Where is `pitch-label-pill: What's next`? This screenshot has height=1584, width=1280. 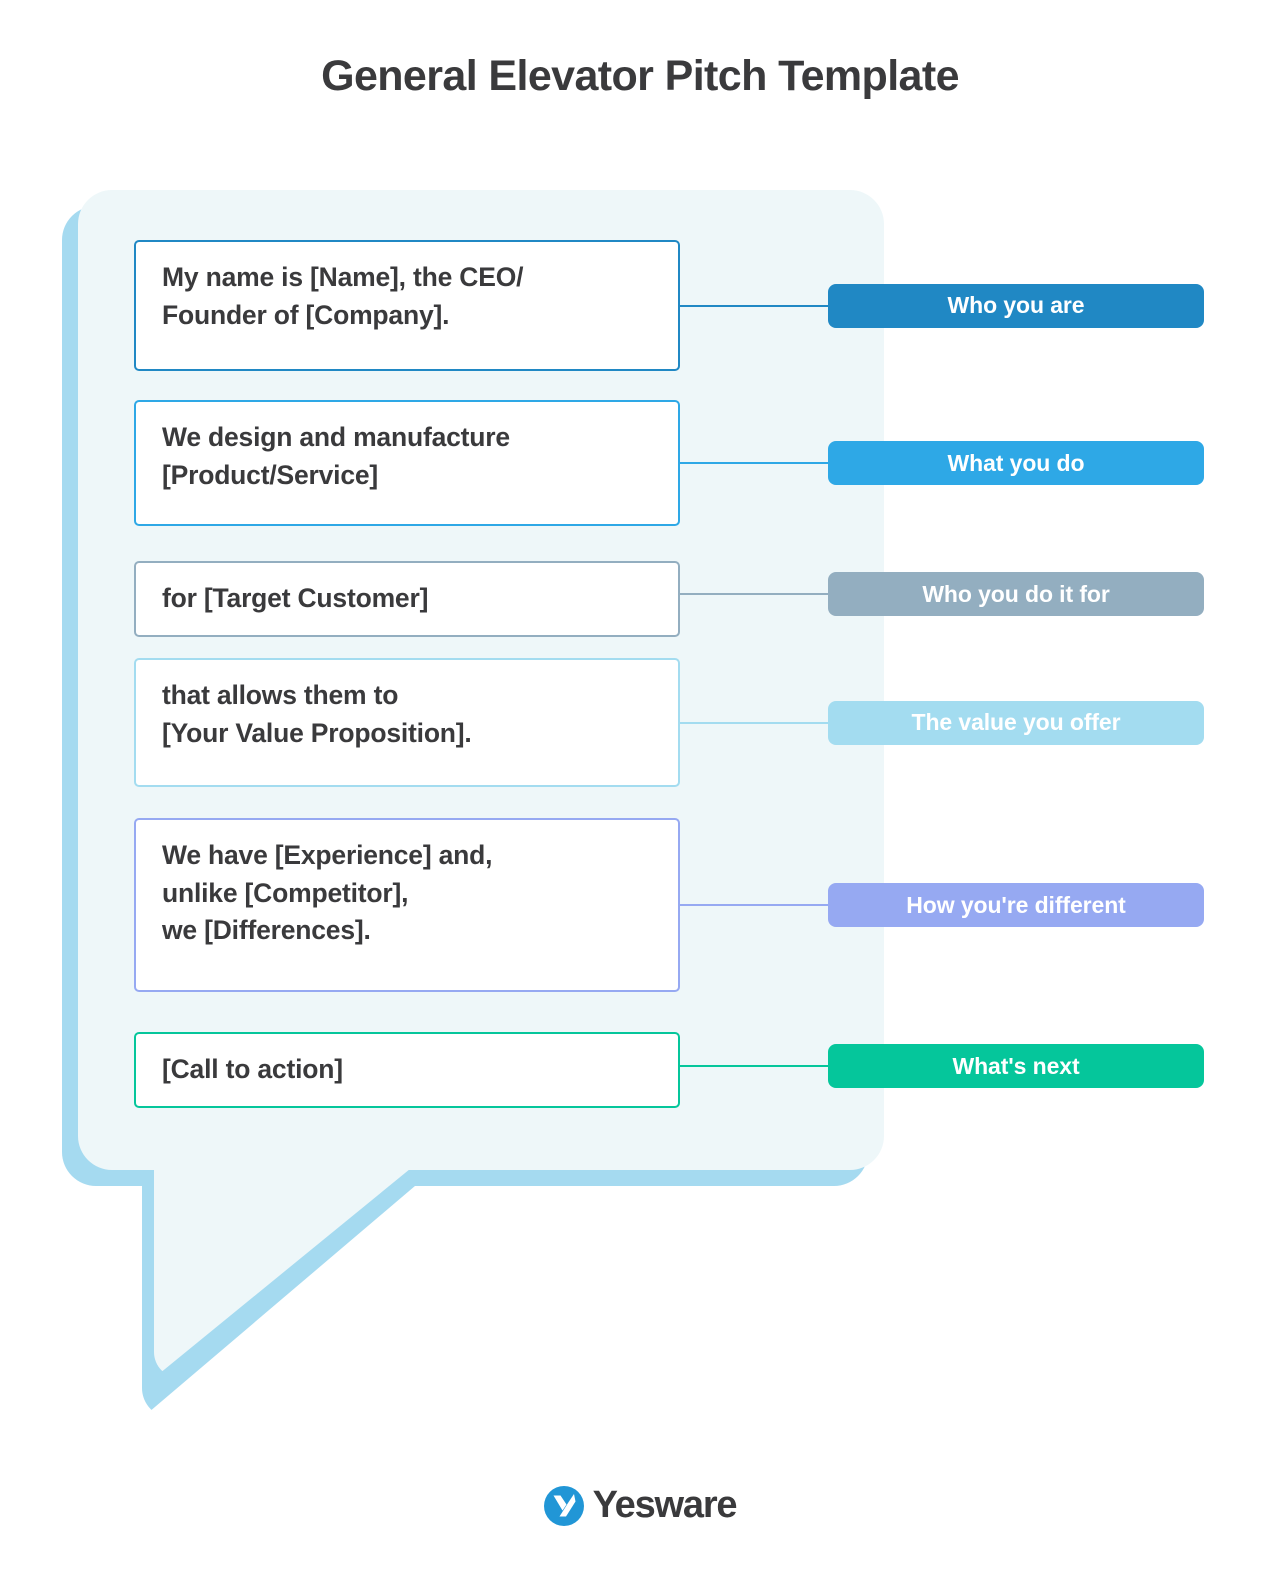
pitch-label-pill: What's next is located at coordinates (1016, 1066).